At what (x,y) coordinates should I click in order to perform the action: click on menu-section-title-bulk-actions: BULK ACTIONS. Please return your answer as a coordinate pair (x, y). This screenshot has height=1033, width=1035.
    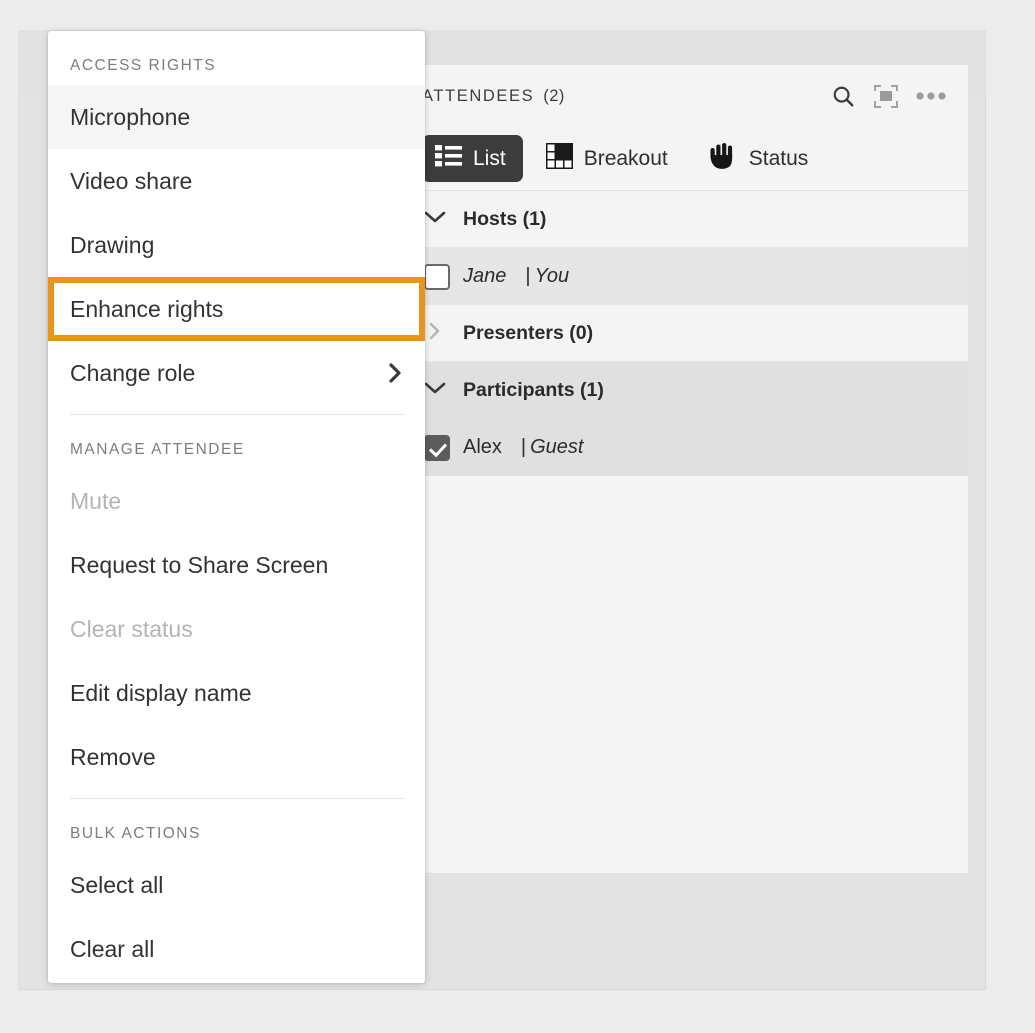
    Looking at the image, I should click on (135, 833).